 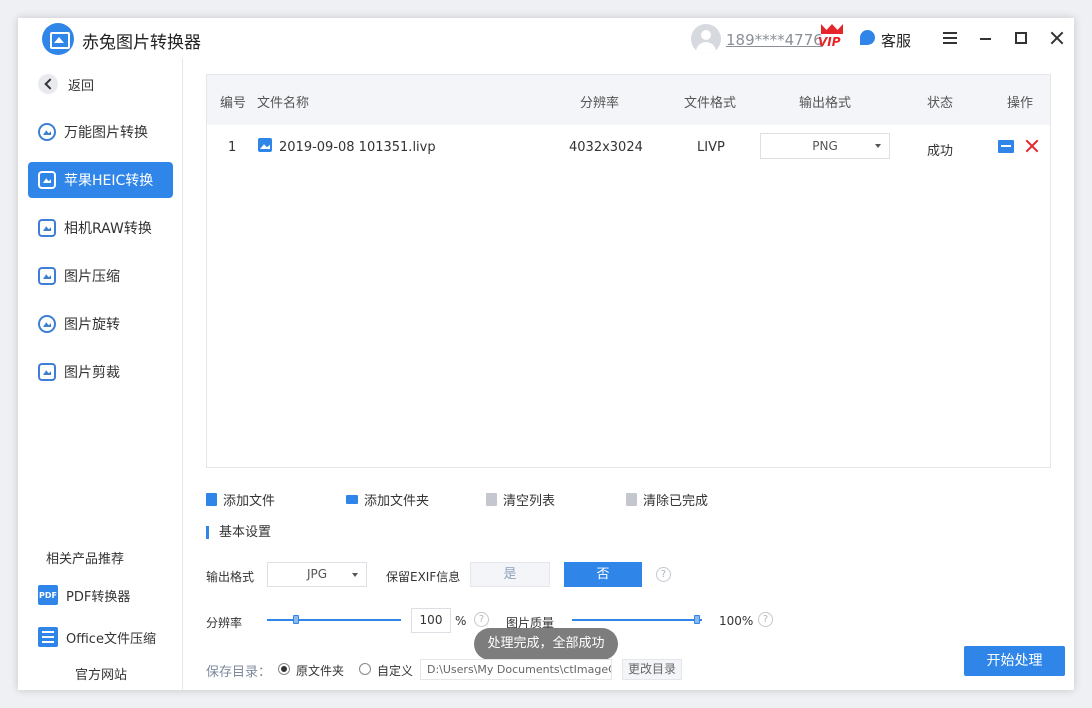 I want to click on output-format-label: 输出格式, so click(x=230, y=577).